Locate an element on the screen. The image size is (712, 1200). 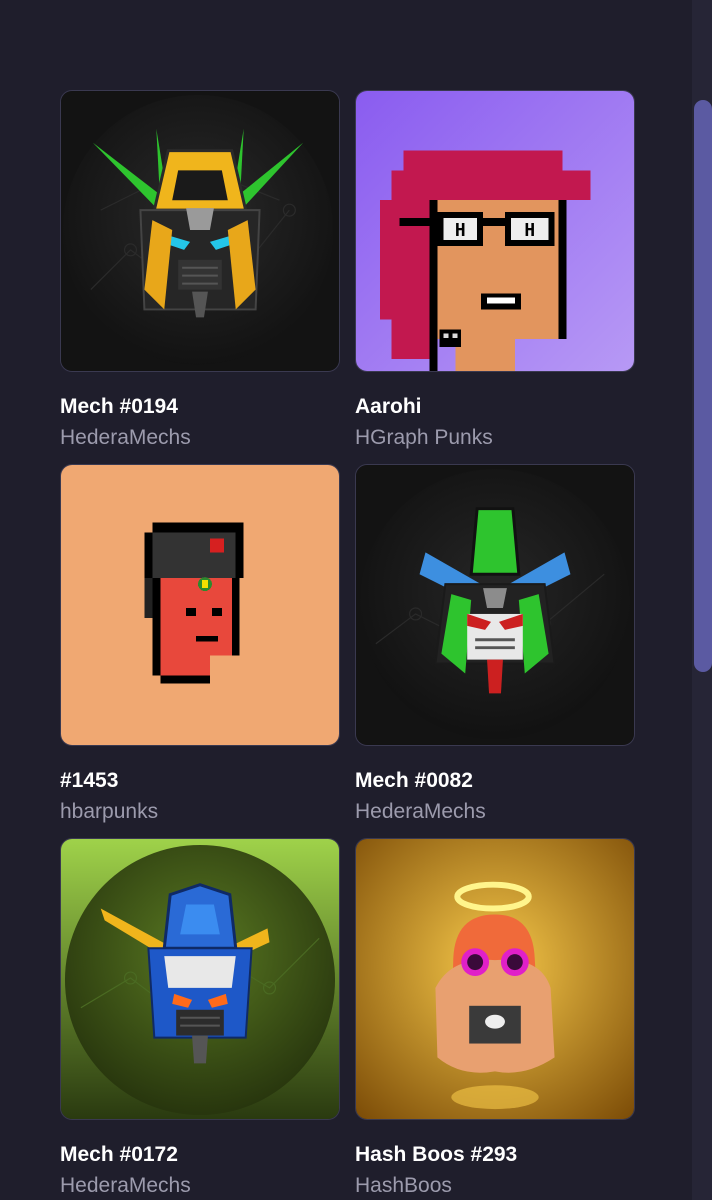
nft-name: Hash Boos #293 is located at coordinates (436, 1154).